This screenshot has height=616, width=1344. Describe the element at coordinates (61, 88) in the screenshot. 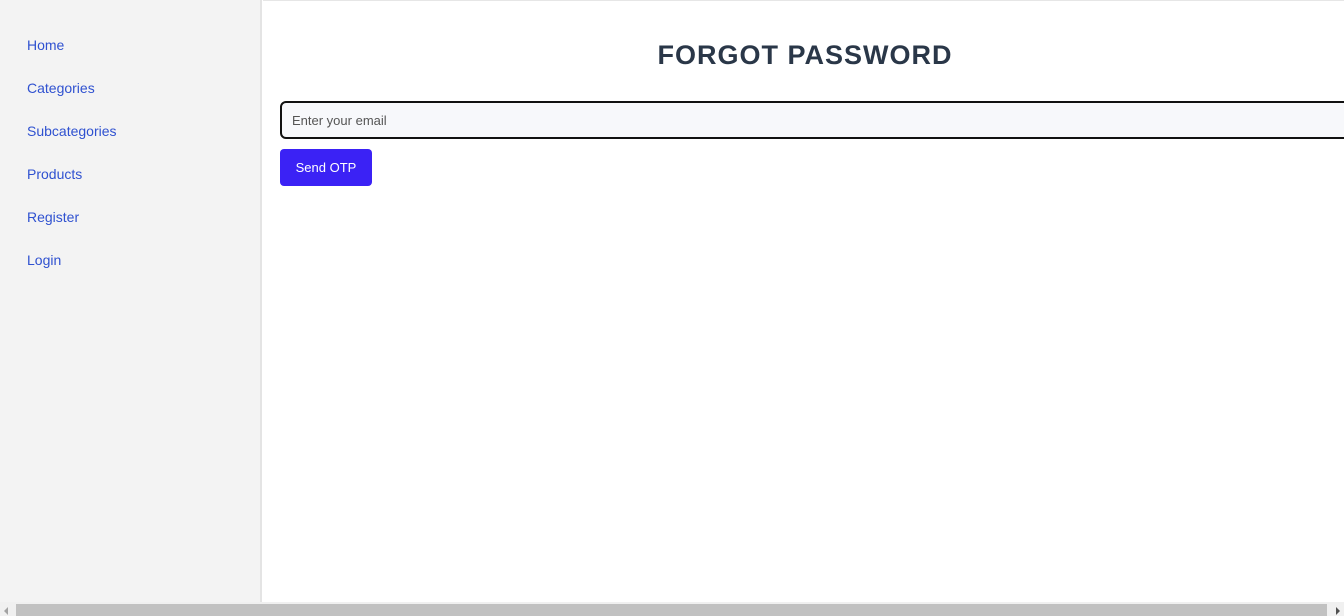

I see `sidebar-item-categories: Categories` at that location.